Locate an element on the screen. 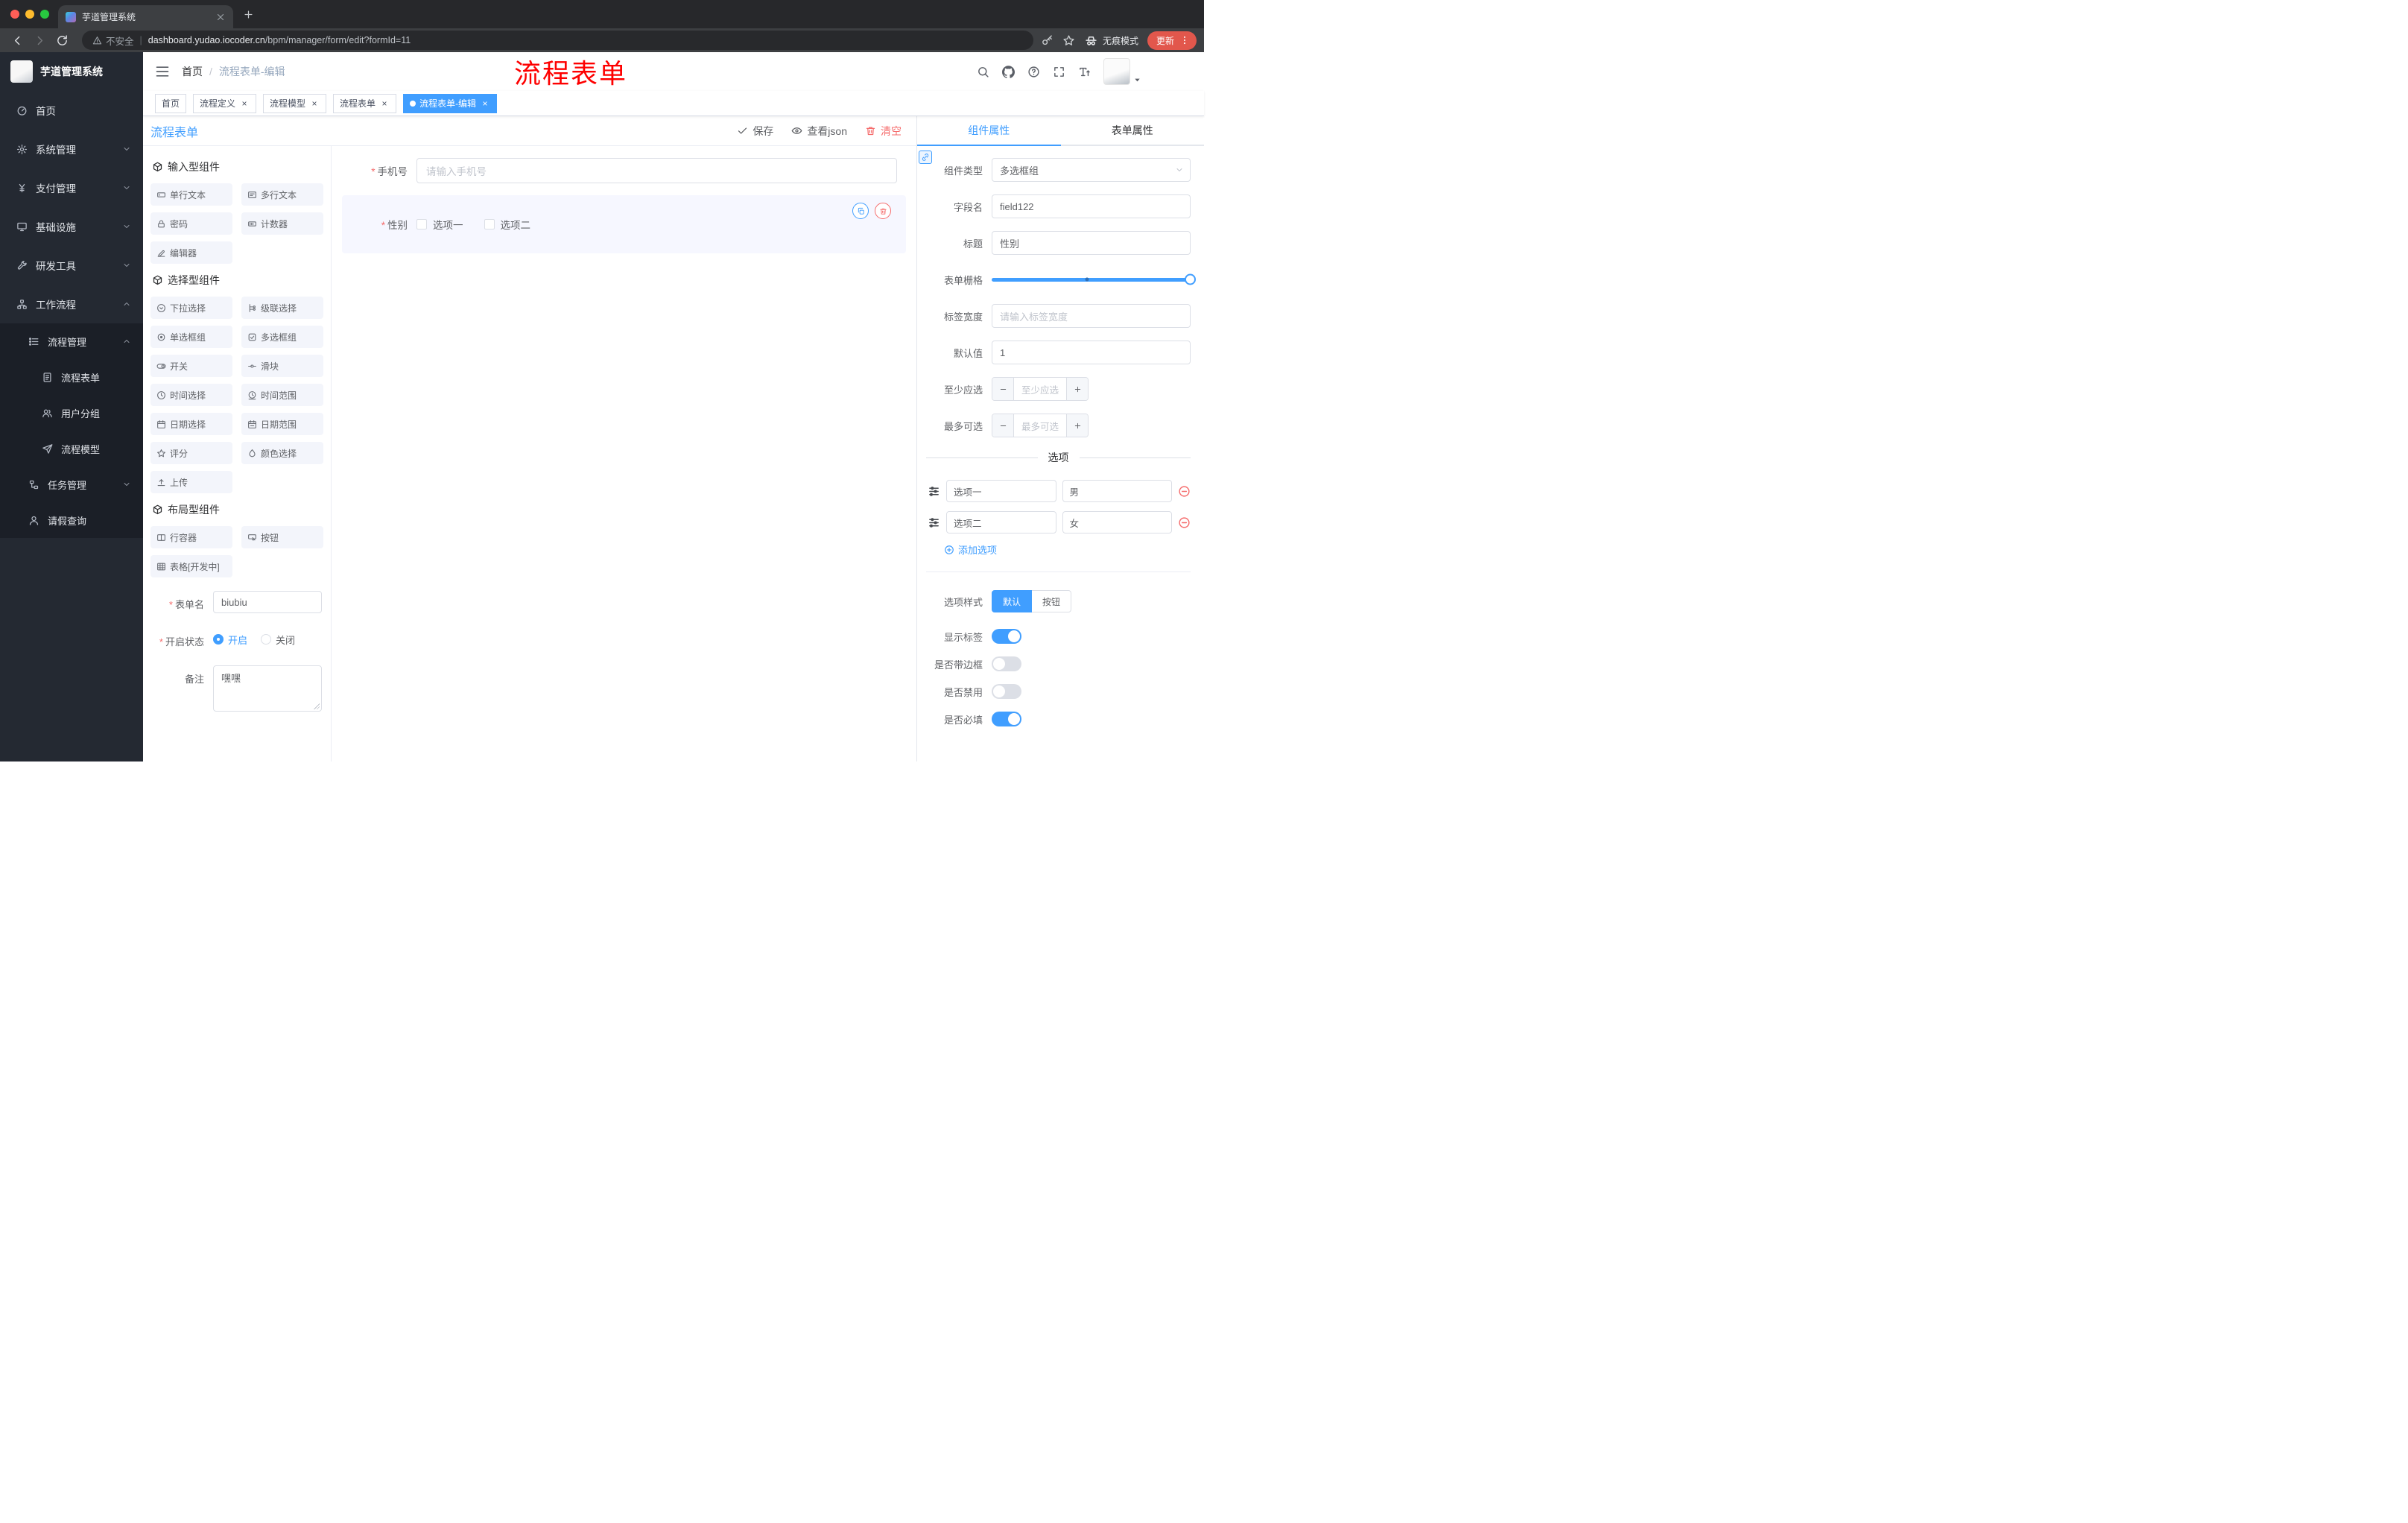 This screenshot has width=2408, height=1523. option-value-input: 男 is located at coordinates (1117, 491).